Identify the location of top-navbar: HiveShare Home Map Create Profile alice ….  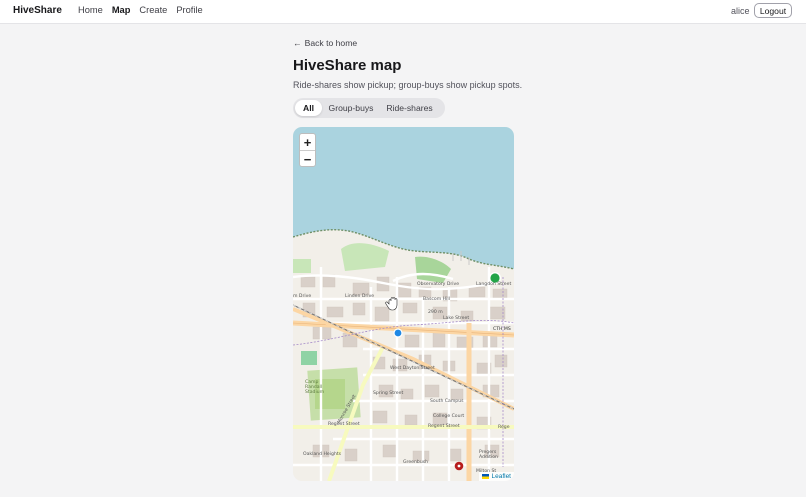
(403, 12).